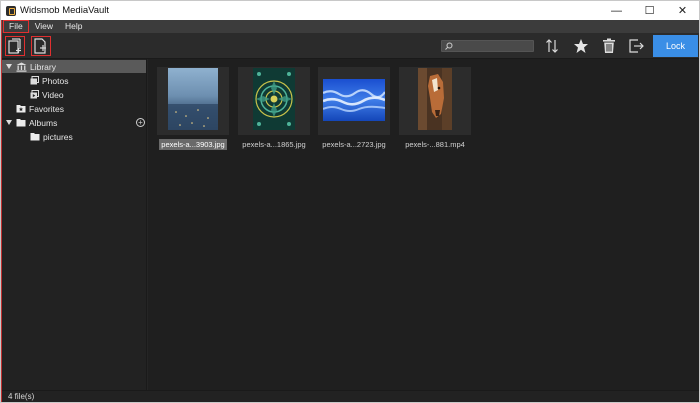 This screenshot has width=700, height=403. What do you see at coordinates (21, 109) in the screenshot?
I see `favorites-folder-icon` at bounding box center [21, 109].